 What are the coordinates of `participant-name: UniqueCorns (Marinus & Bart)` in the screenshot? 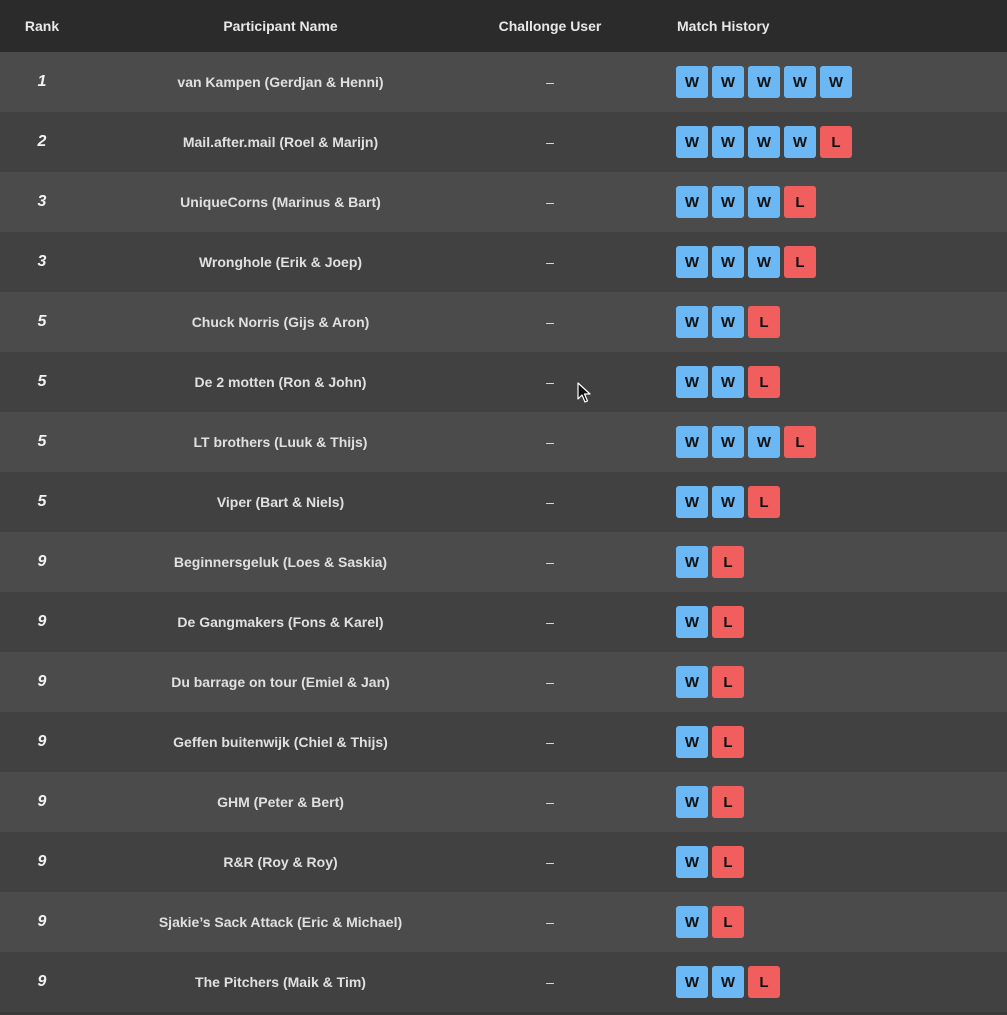 It's located at (280, 202).